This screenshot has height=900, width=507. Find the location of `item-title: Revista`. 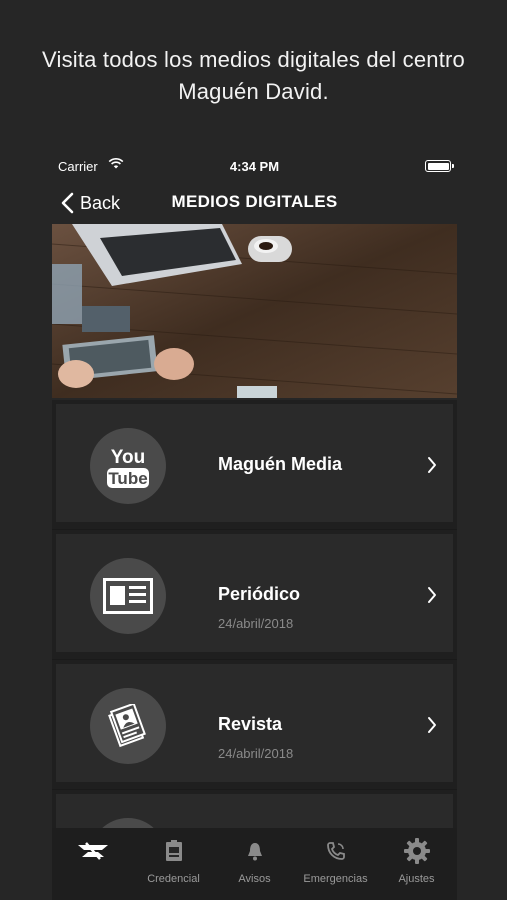

item-title: Revista is located at coordinates (250, 724).